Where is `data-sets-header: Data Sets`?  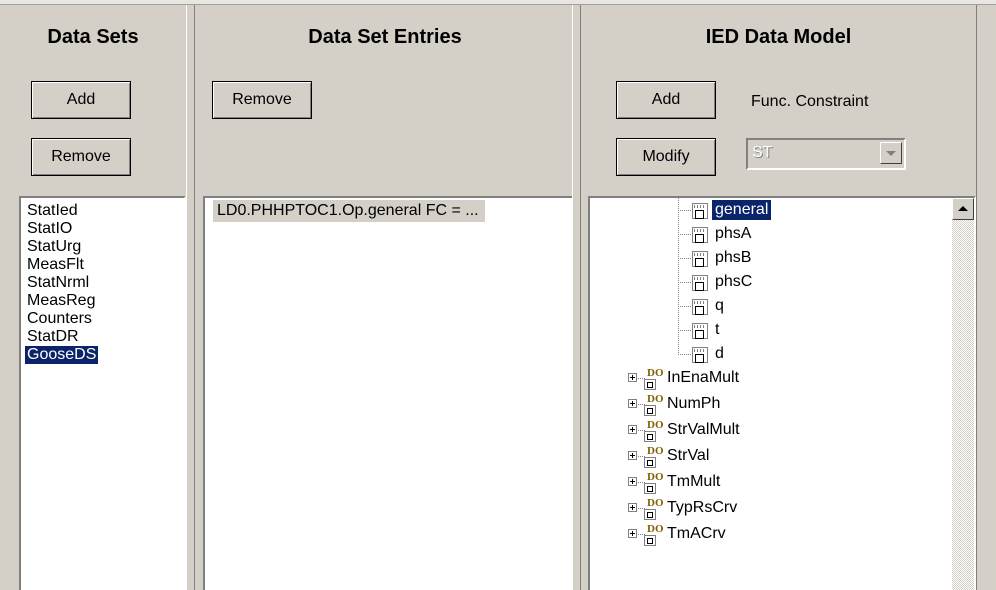
data-sets-header: Data Sets is located at coordinates (93, 37).